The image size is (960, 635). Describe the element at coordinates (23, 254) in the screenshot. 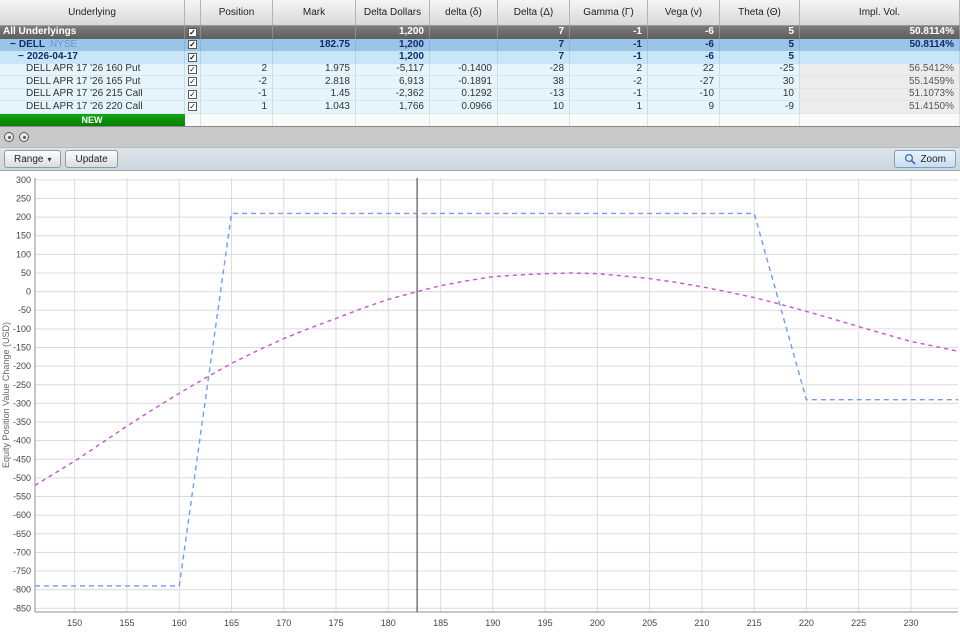

I see `y-tick-label: 100` at that location.